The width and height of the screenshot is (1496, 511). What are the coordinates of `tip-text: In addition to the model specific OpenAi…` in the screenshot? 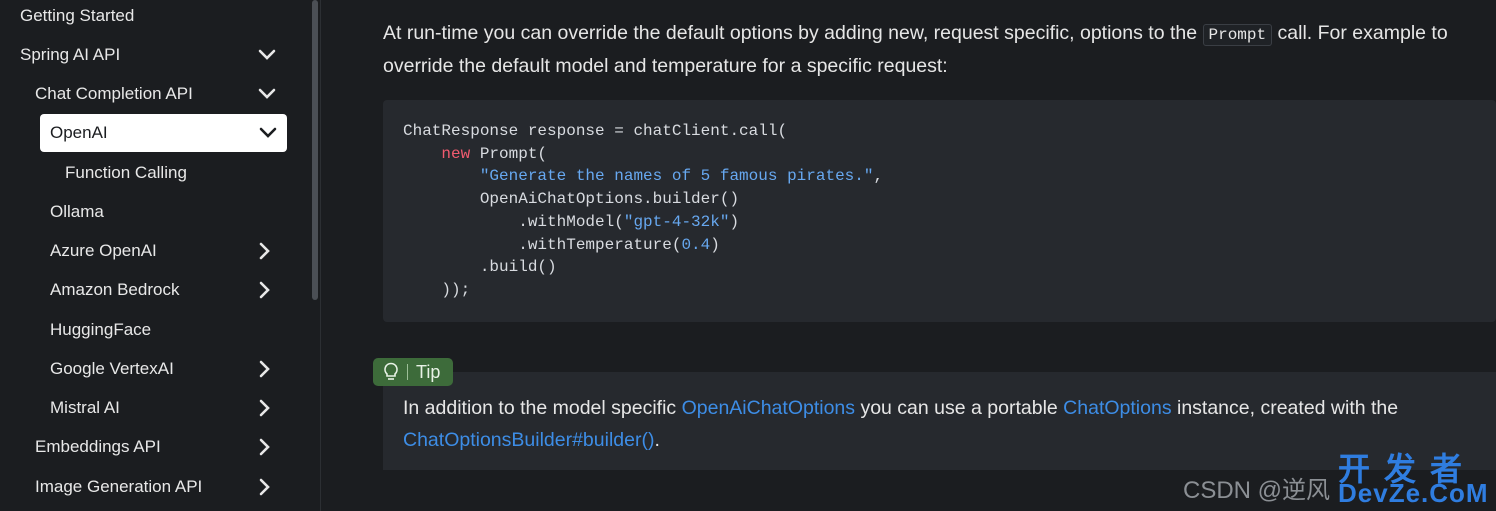 It's located at (948, 424).